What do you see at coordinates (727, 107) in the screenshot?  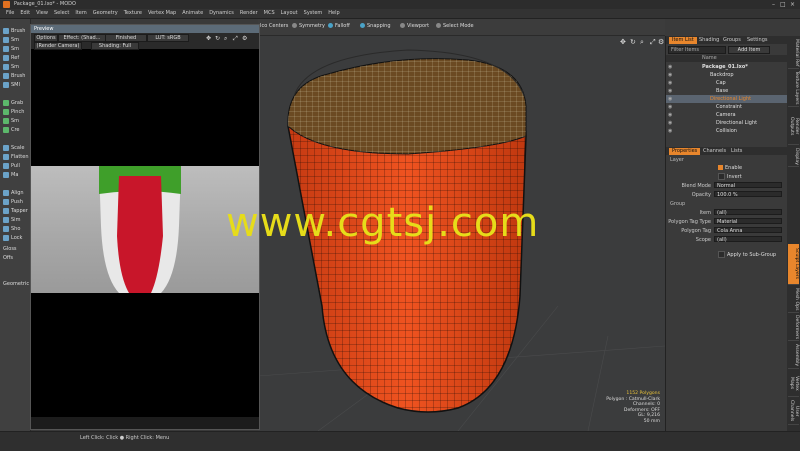 I see `item-row: ◉ Constraint` at bounding box center [727, 107].